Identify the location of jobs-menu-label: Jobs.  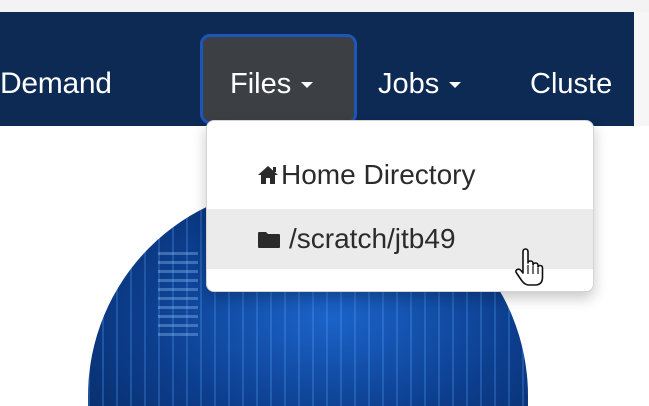
(409, 84).